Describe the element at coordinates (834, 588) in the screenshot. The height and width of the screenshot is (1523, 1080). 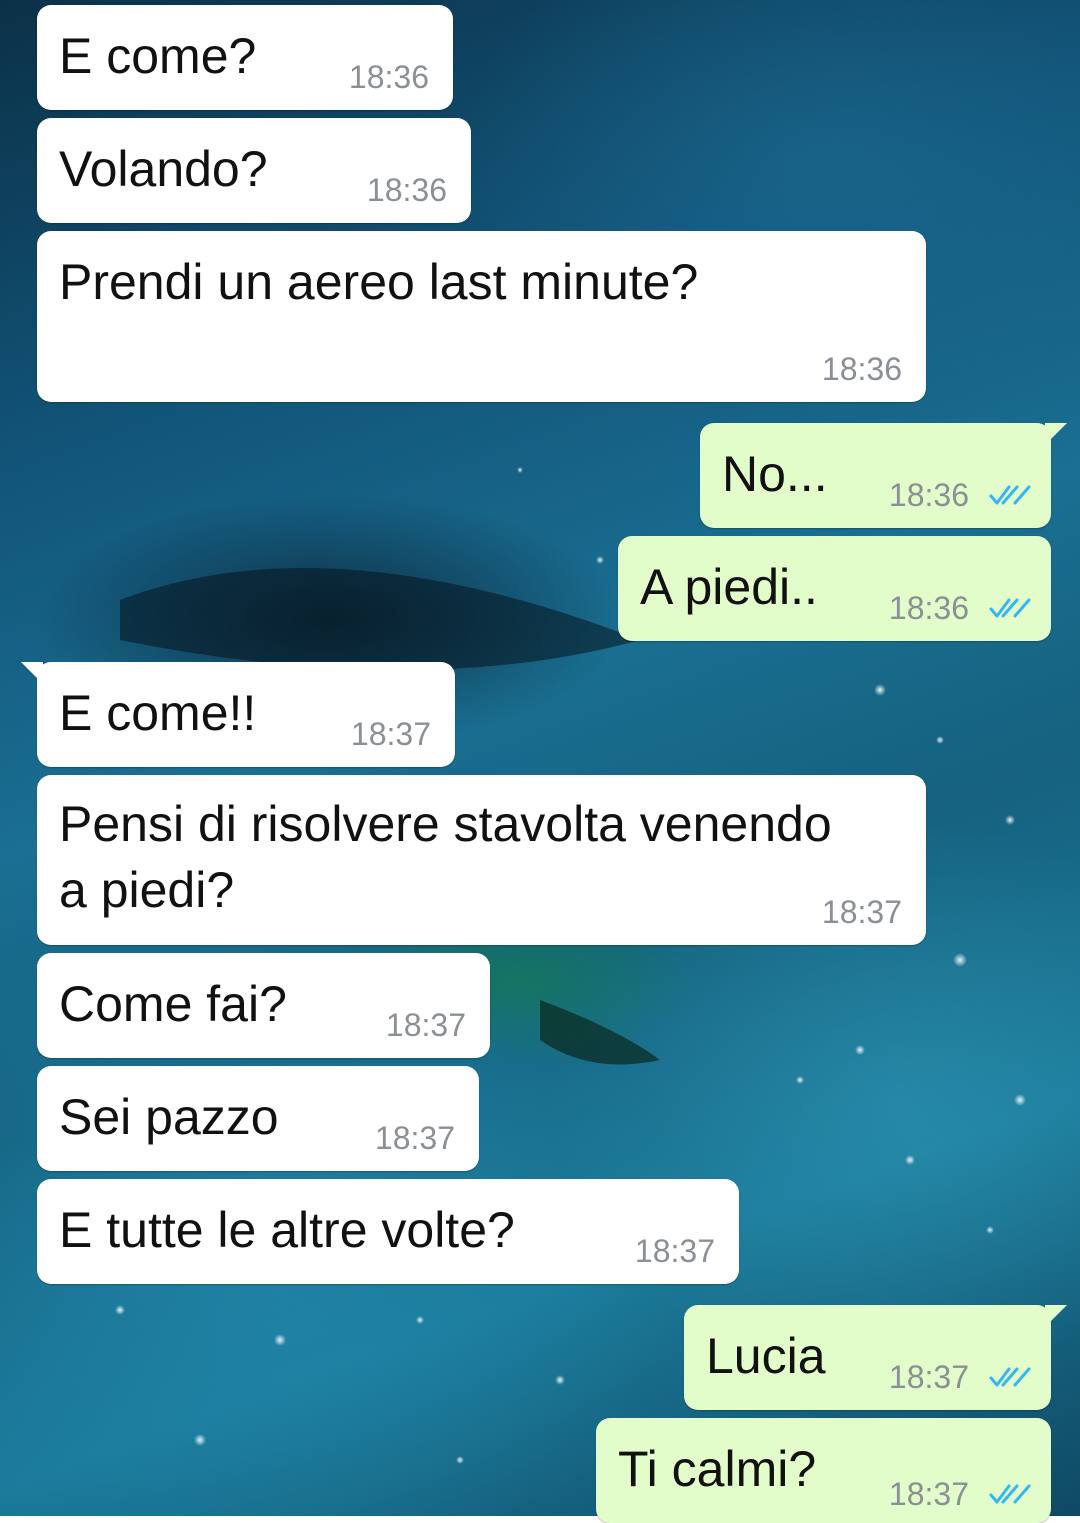
I see `outgoing-message: A piedi.. 18:36` at that location.